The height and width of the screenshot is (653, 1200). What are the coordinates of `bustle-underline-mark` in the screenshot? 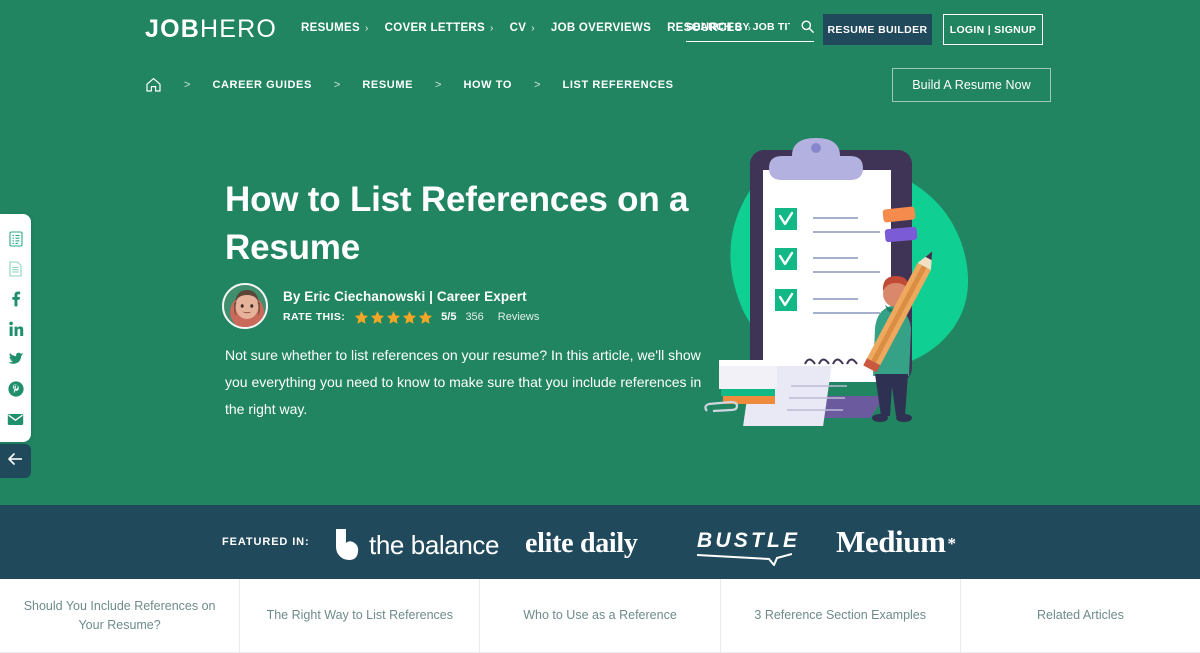 It's located at (744, 560).